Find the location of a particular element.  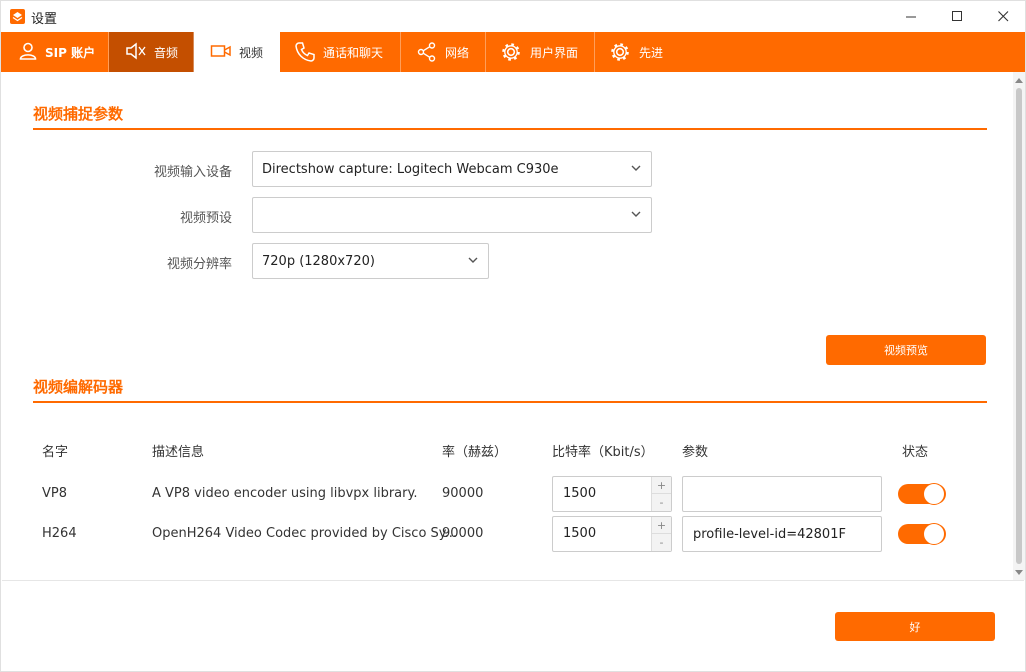

tab-label: 网络 is located at coordinates (457, 53).